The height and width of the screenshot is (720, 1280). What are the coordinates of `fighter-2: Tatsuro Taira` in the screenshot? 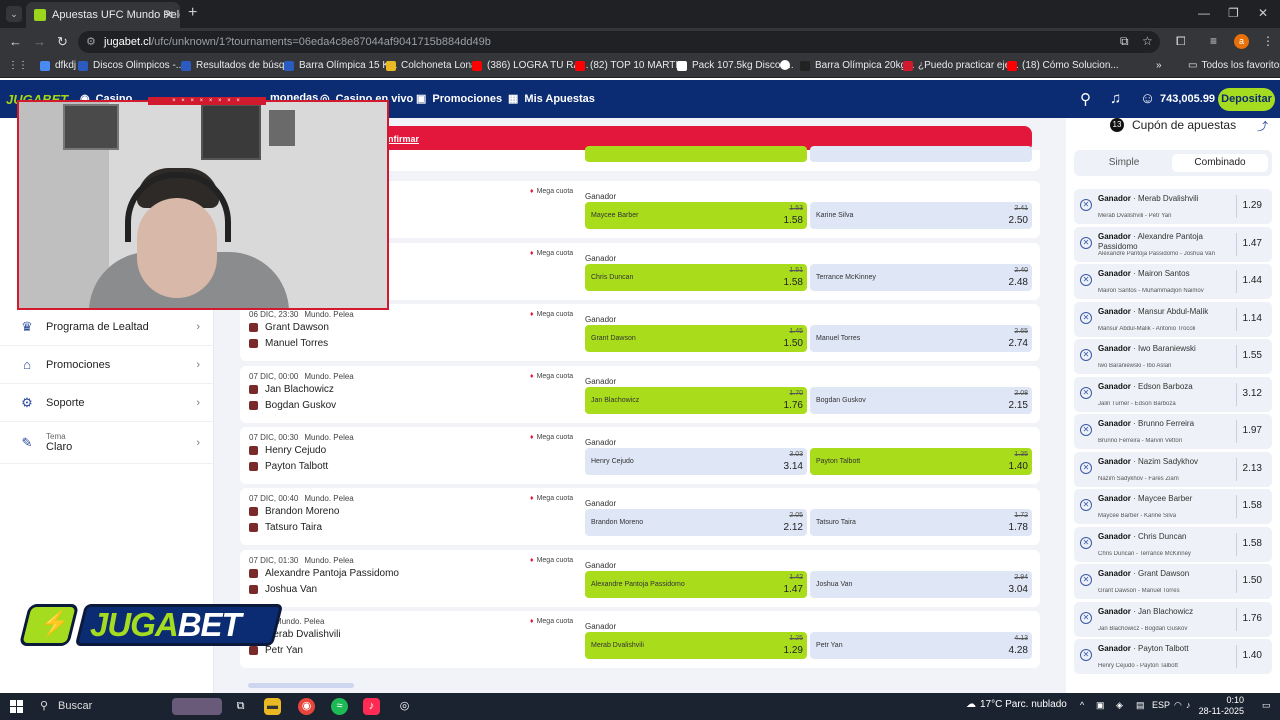 It's located at (285, 527).